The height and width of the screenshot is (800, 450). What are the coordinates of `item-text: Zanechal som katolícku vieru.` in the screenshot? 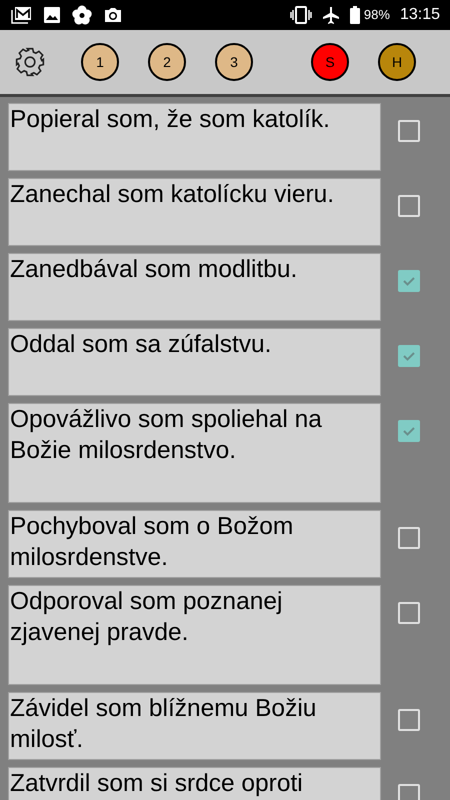 It's located at (173, 195).